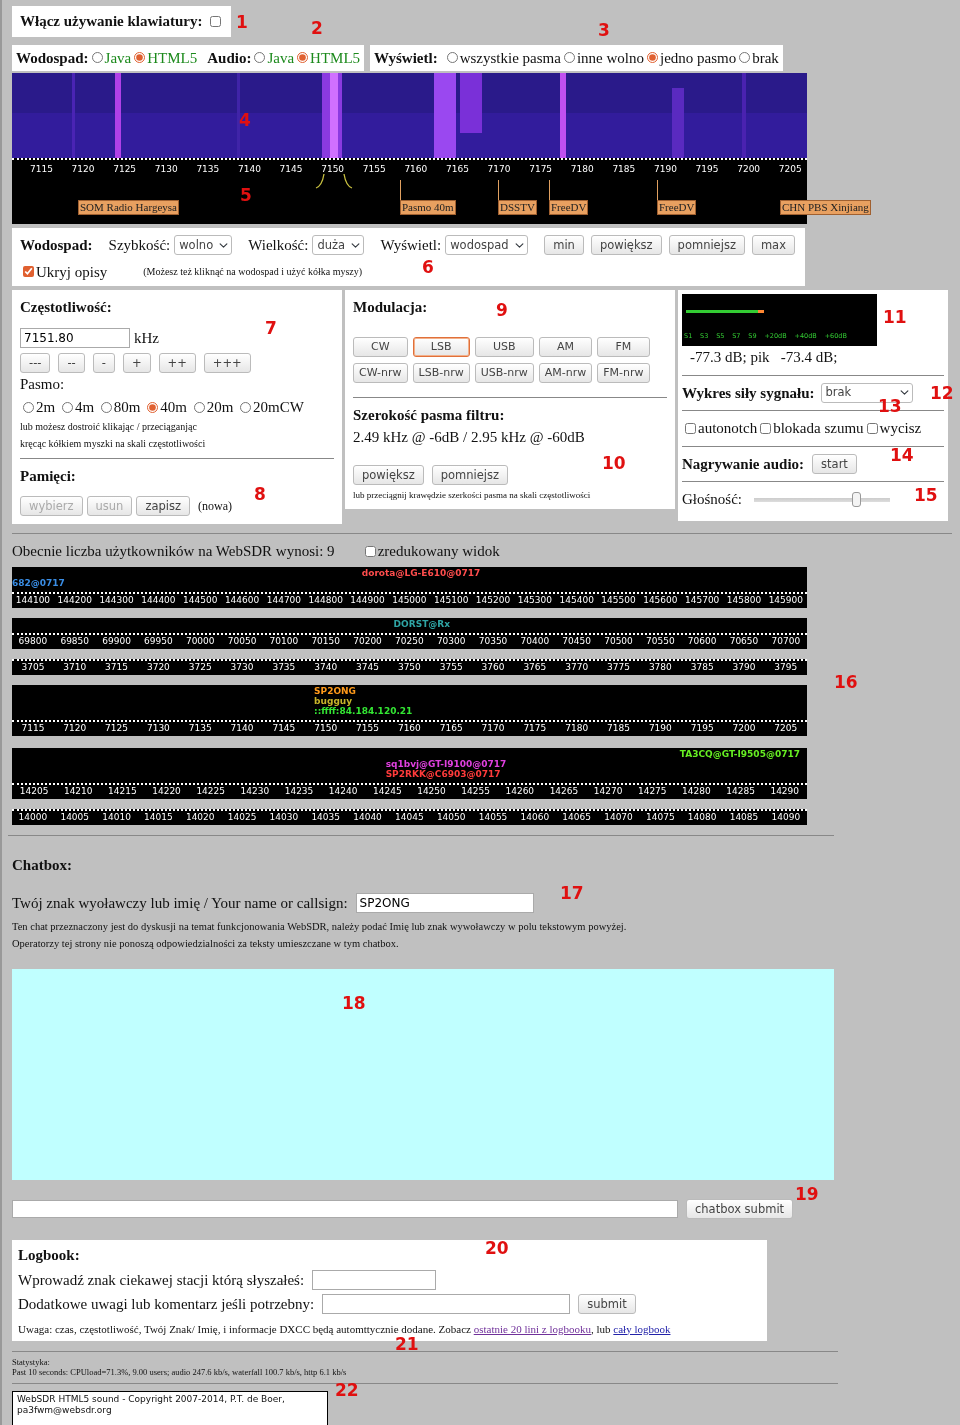  I want to click on mode-button: CW-nrw, so click(380, 372).